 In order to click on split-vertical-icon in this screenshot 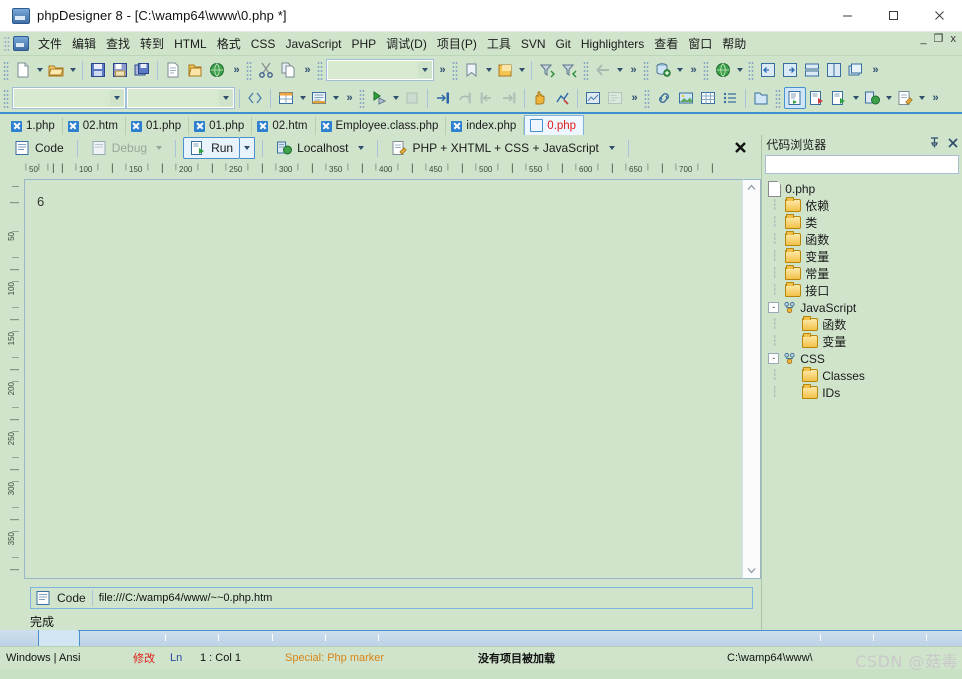, I will do `click(834, 70)`.